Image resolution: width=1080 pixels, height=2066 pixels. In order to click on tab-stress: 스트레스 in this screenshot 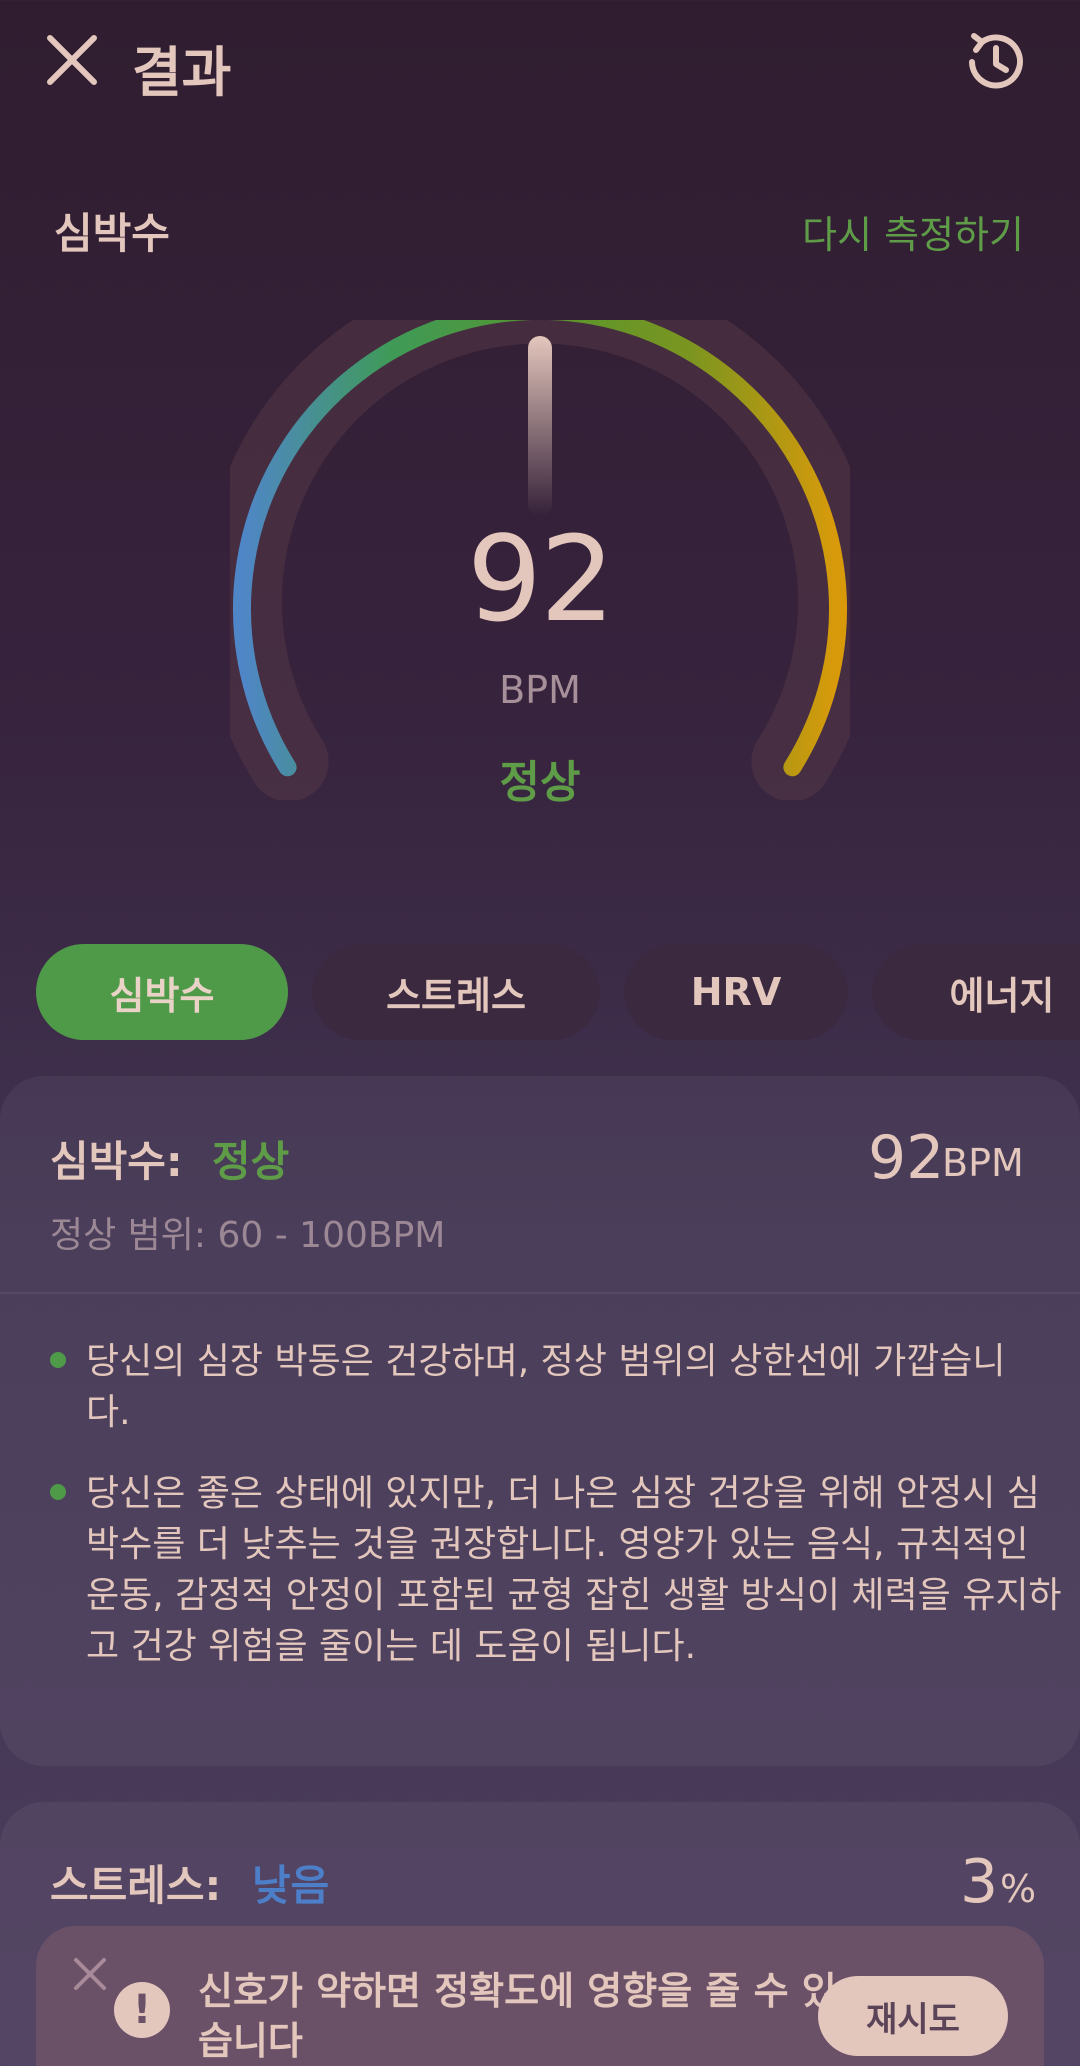, I will do `click(456, 992)`.